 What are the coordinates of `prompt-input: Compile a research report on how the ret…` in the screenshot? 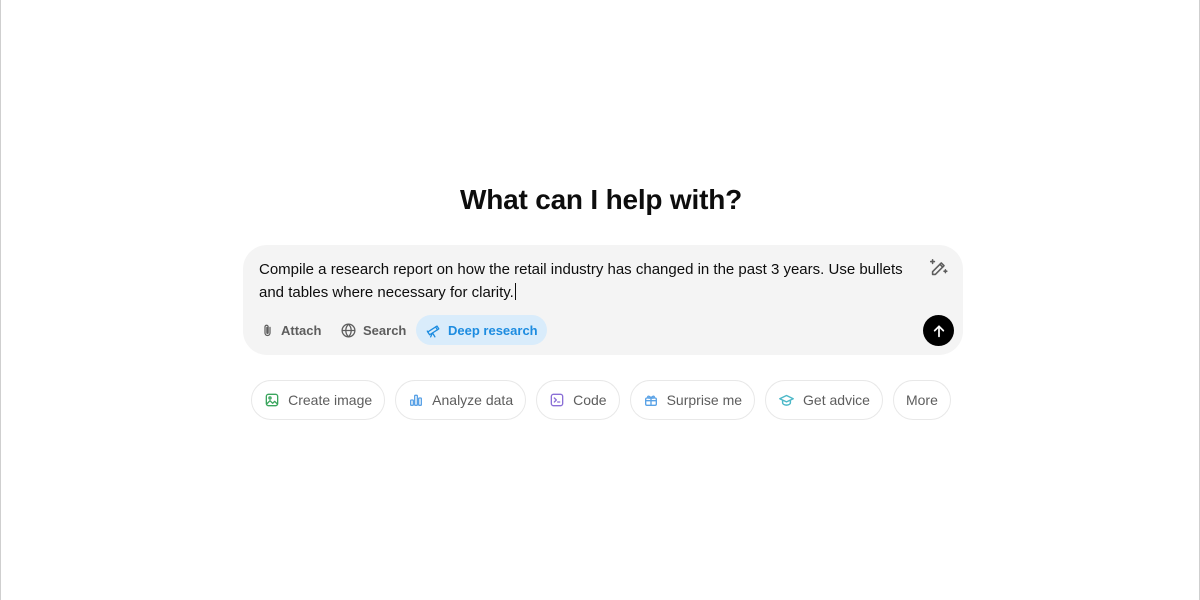 It's located at (589, 281).